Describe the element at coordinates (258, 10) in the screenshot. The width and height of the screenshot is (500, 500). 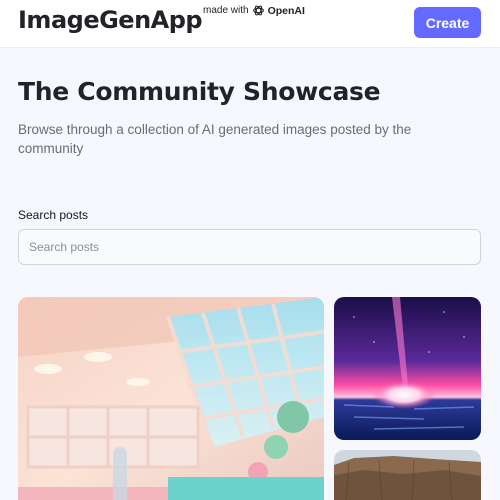
I see `openai-icon` at that location.